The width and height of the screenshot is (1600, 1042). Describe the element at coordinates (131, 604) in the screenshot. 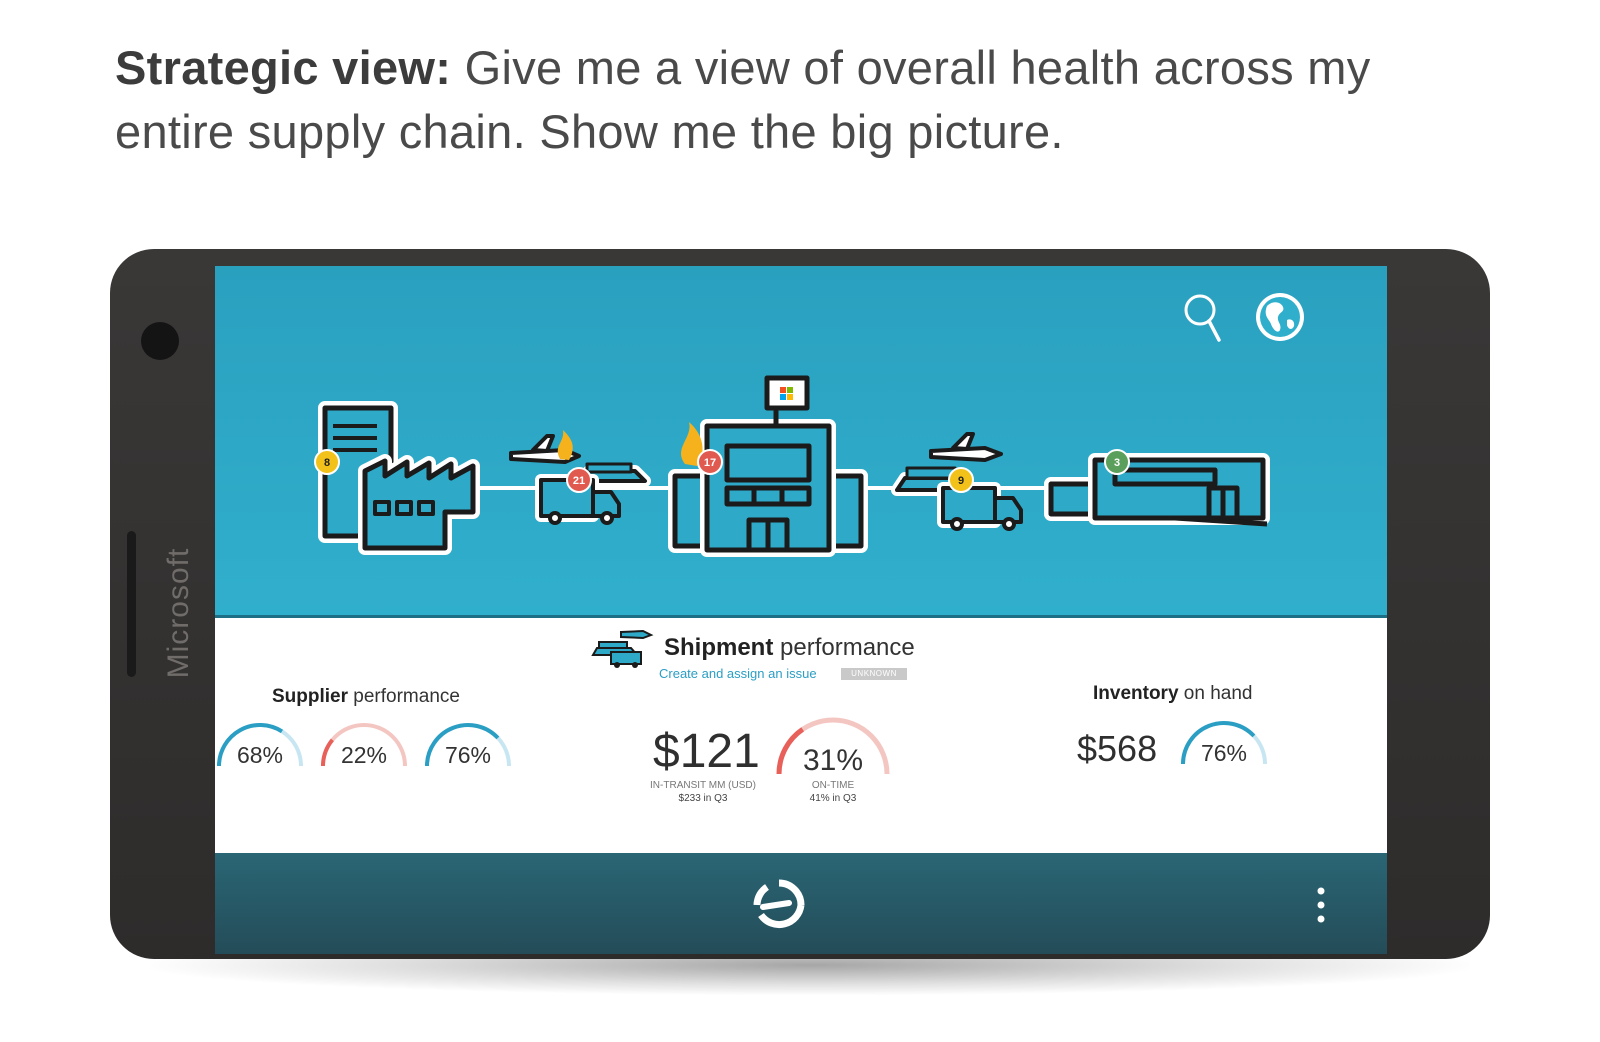

I see `side-speaker` at that location.